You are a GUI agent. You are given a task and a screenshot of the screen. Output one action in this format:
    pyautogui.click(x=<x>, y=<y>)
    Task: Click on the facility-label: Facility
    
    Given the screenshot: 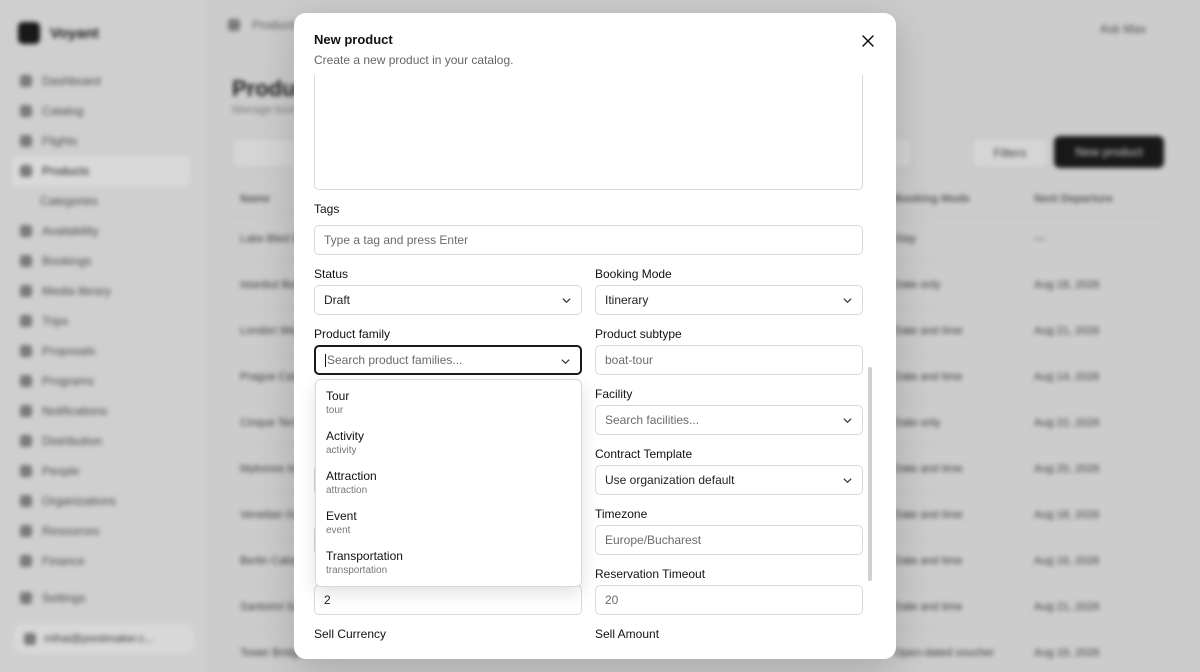 What is the action you would take?
    pyautogui.click(x=614, y=394)
    